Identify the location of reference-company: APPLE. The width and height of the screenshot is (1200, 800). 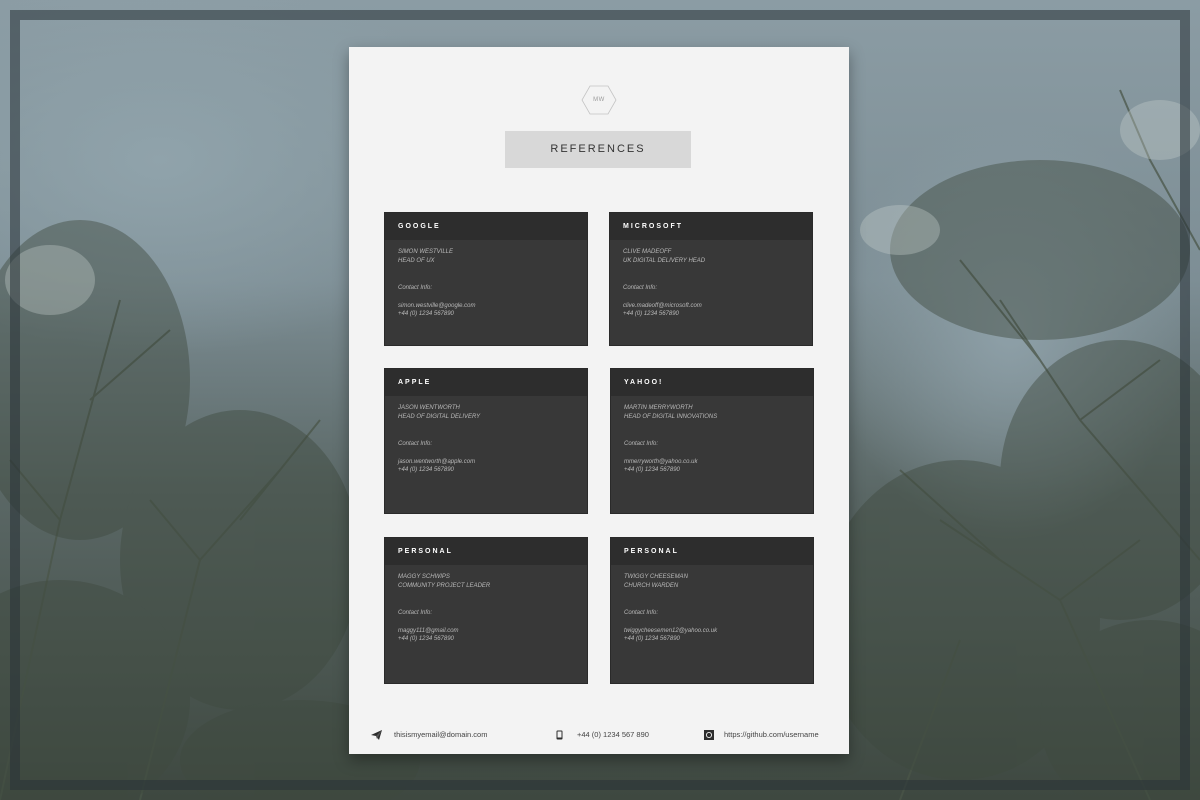
(486, 382).